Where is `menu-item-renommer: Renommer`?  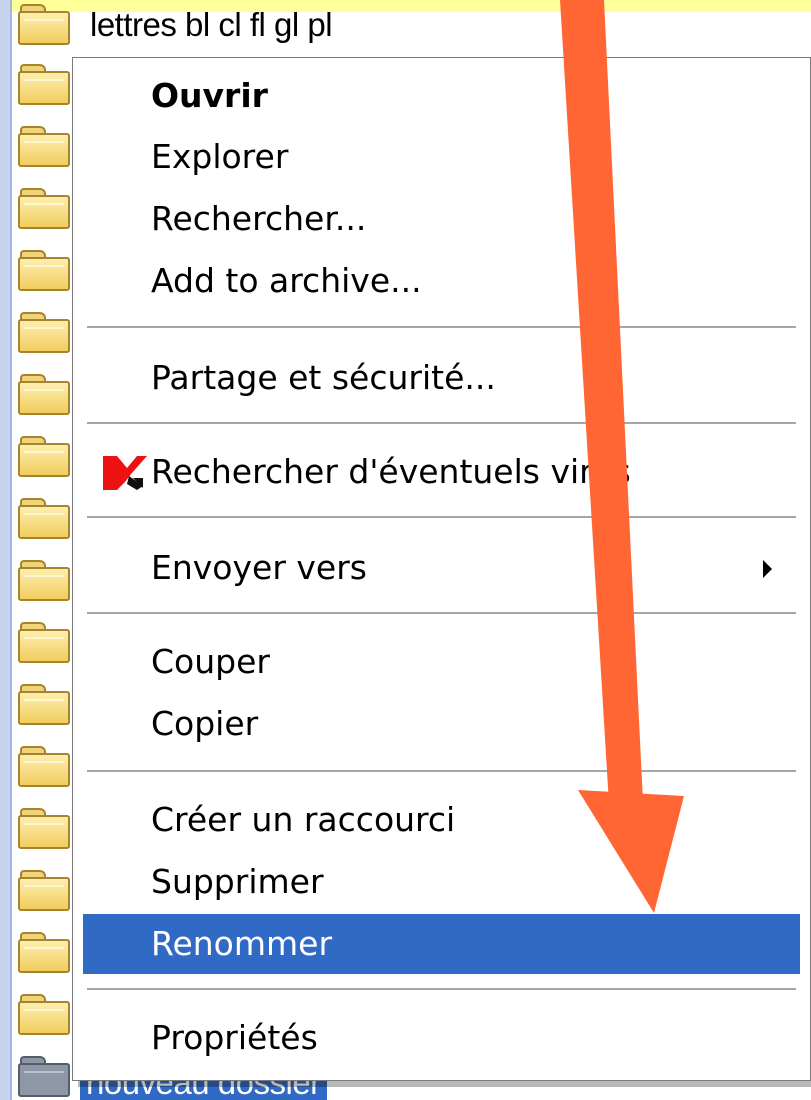 menu-item-renommer: Renommer is located at coordinates (441, 944).